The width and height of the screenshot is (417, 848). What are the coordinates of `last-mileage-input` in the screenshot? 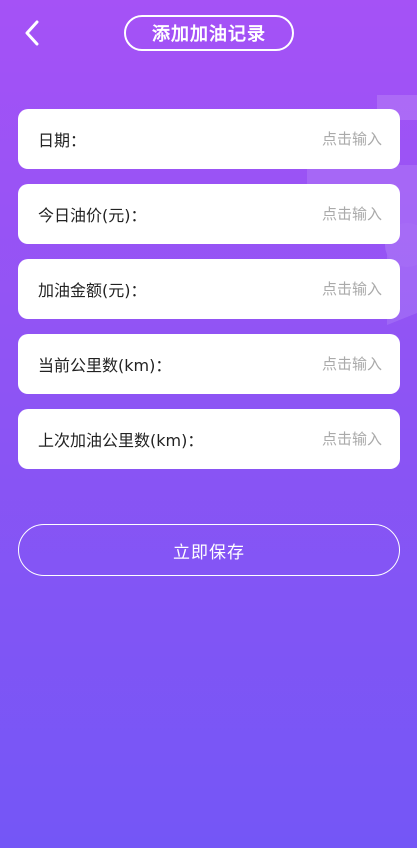 It's located at (312, 439).